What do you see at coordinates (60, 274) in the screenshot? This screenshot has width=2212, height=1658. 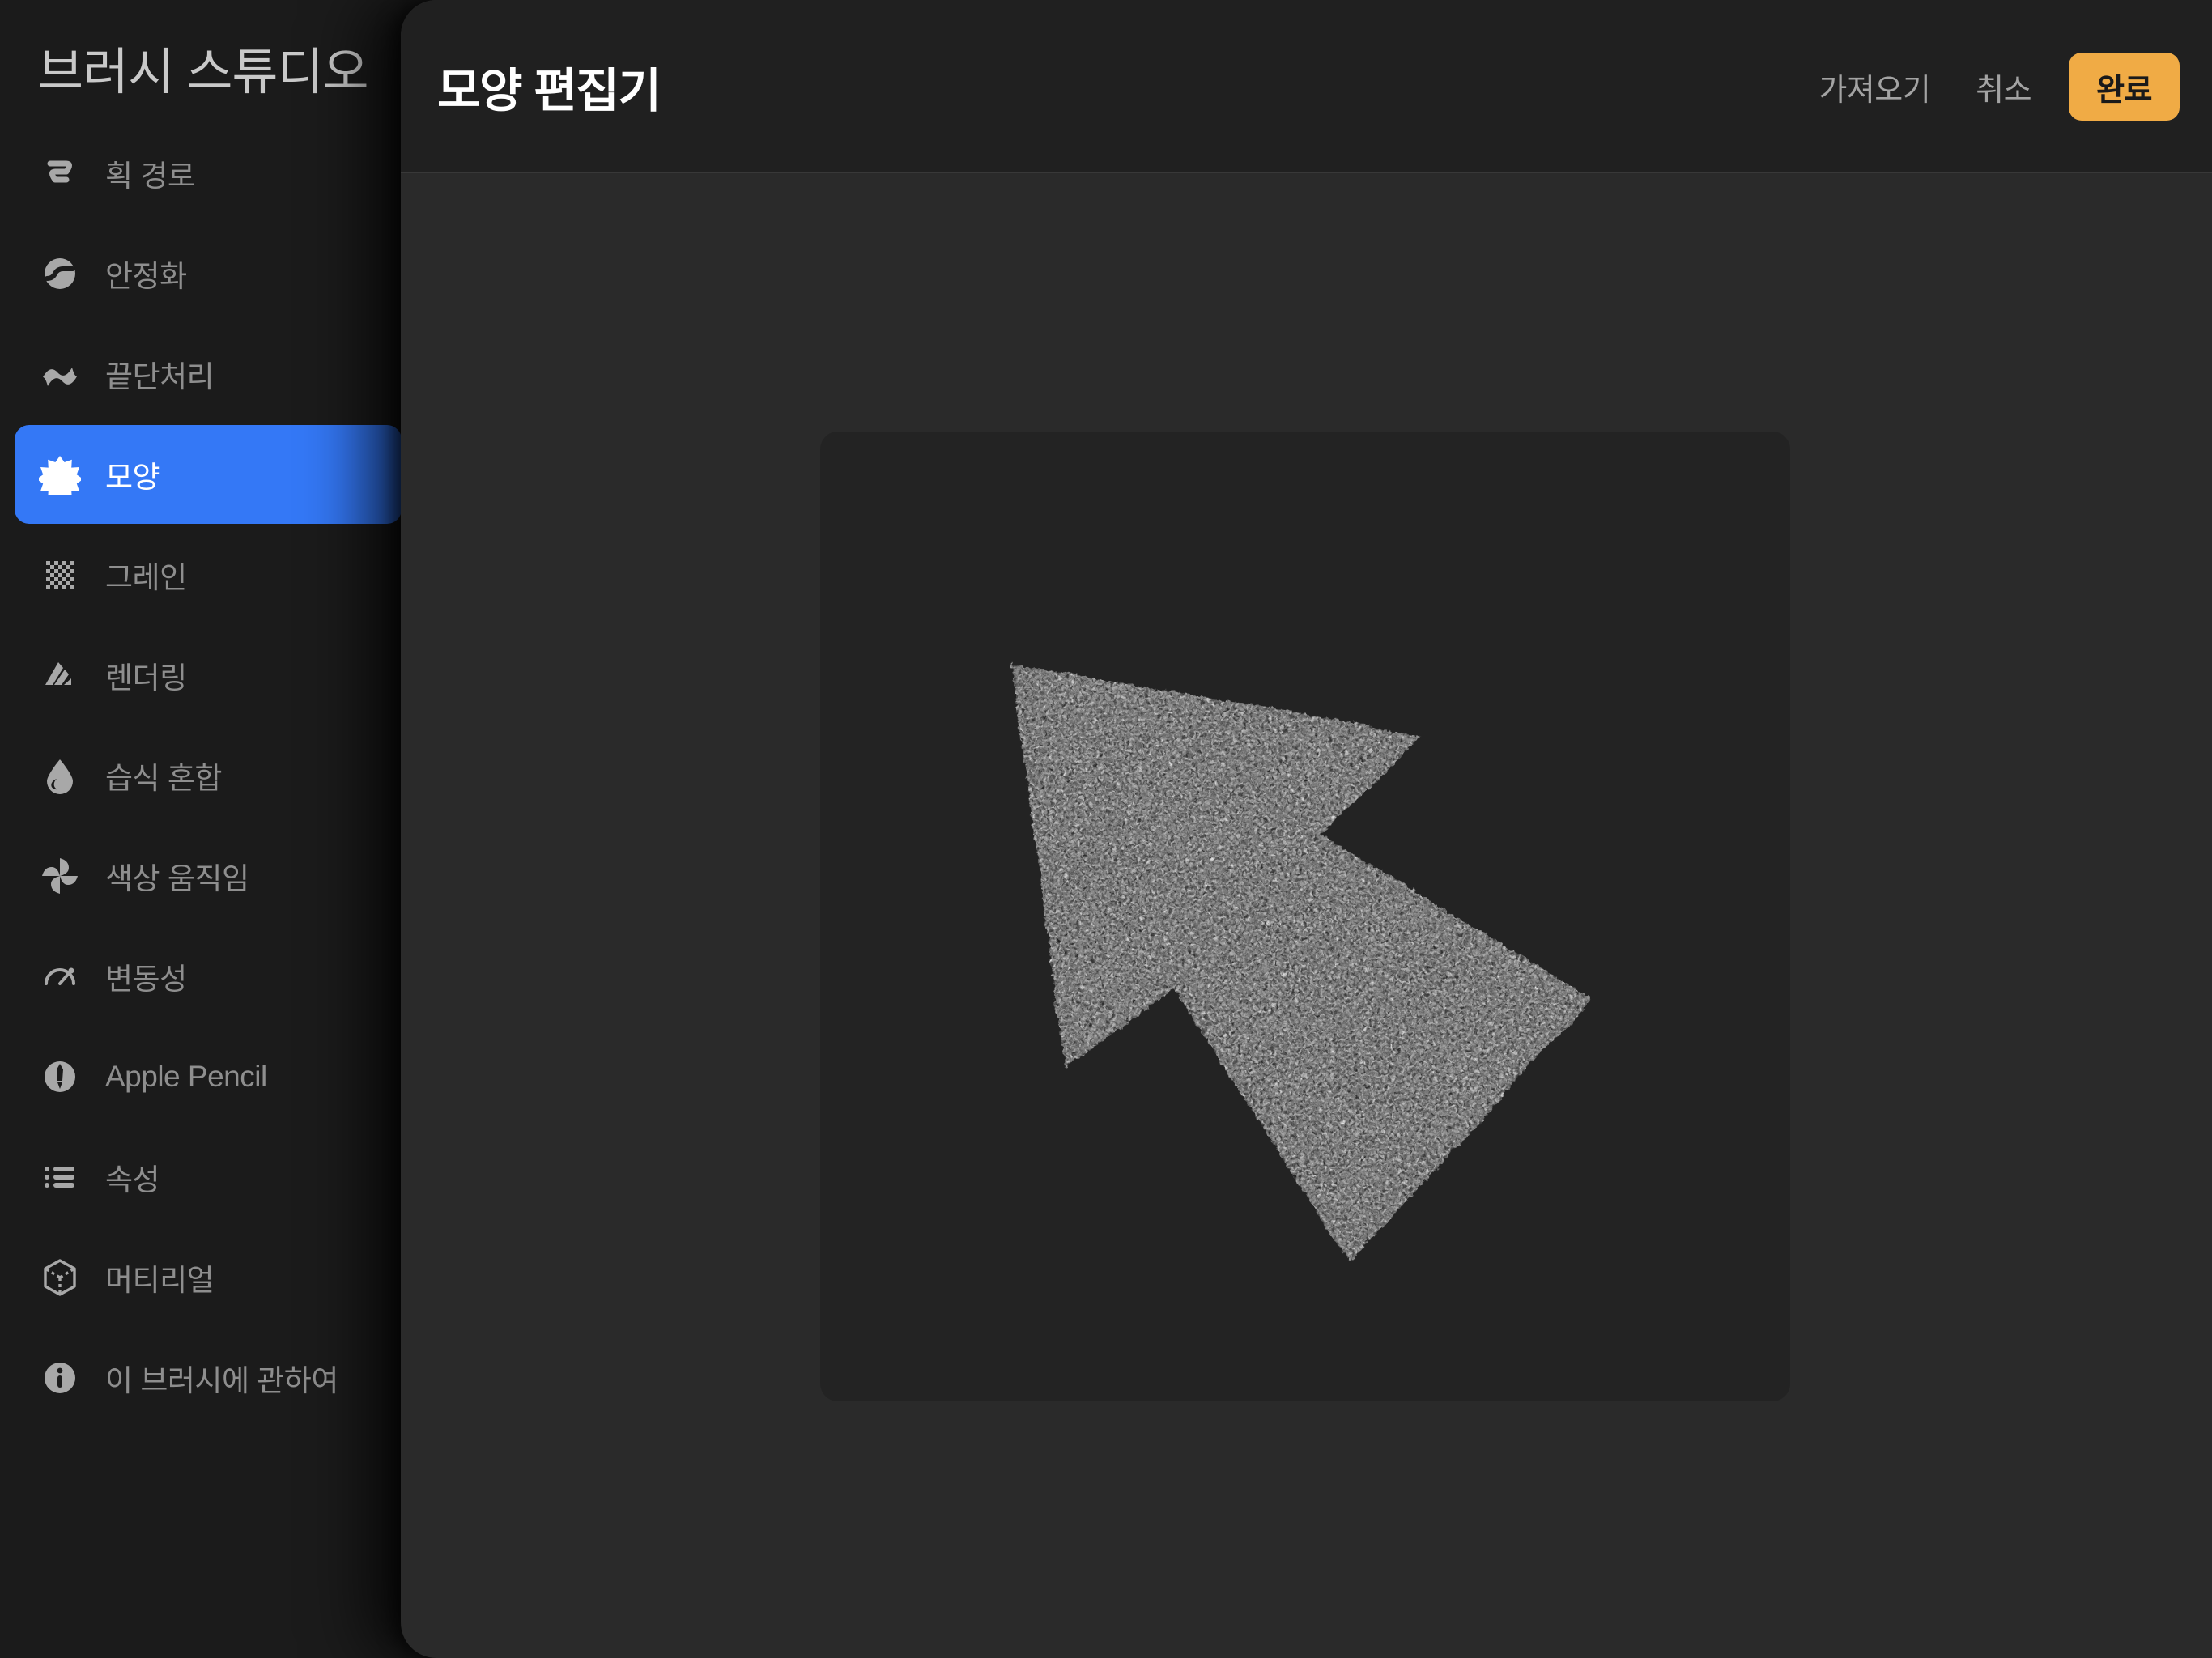 I see `stabilization-icon` at bounding box center [60, 274].